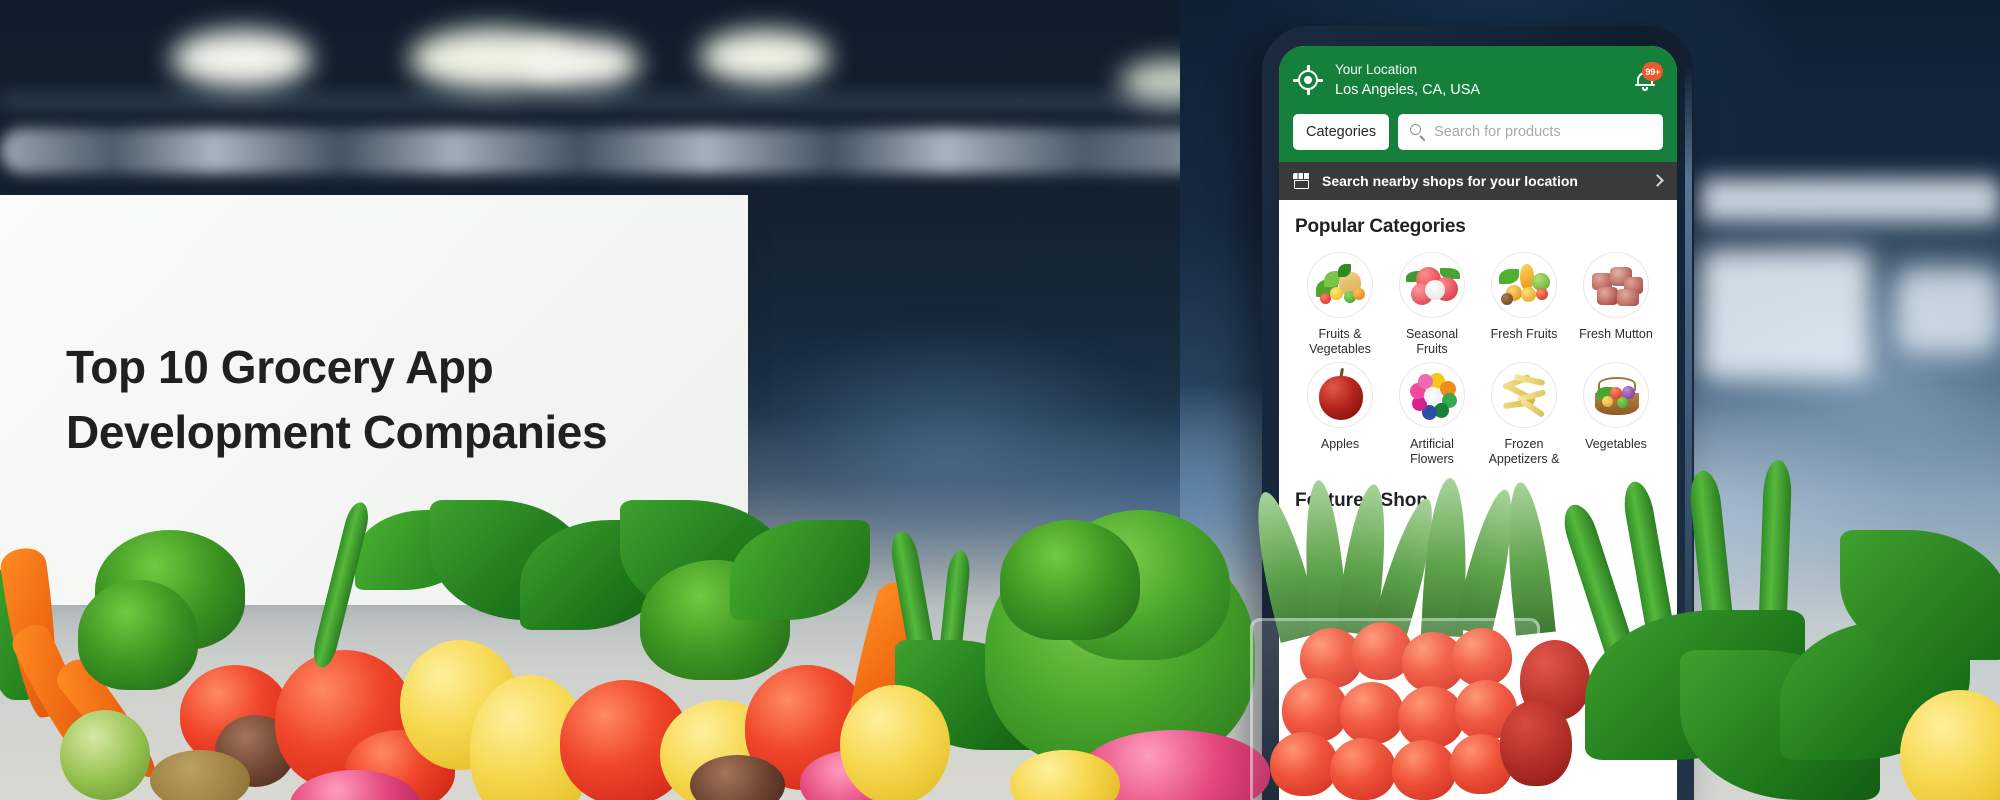  What do you see at coordinates (1616, 443) in the screenshot?
I see `category-label: Vegetables` at bounding box center [1616, 443].